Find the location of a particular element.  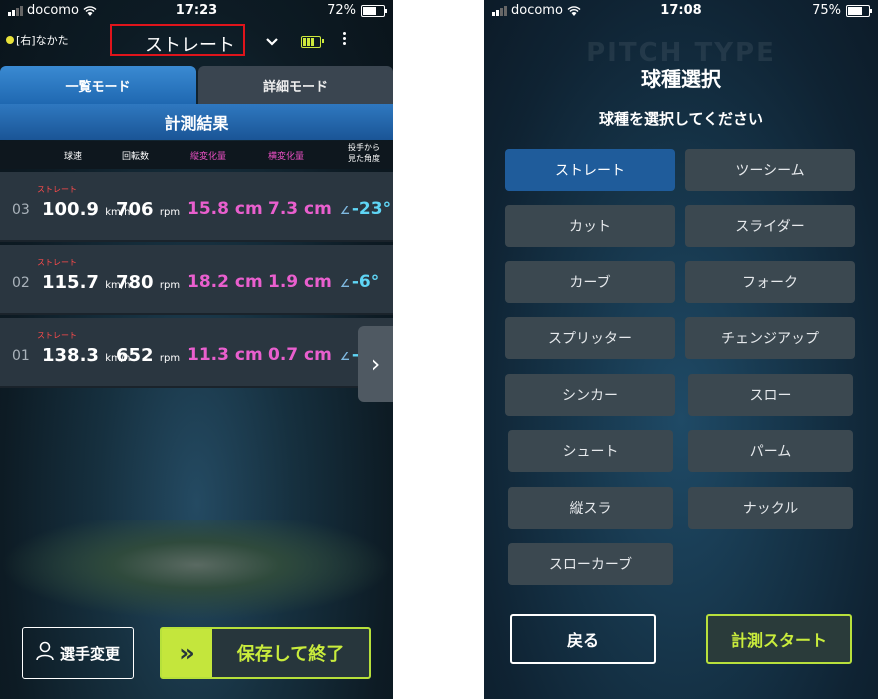

page-subtitle: 球種を選択してください is located at coordinates (681, 119).